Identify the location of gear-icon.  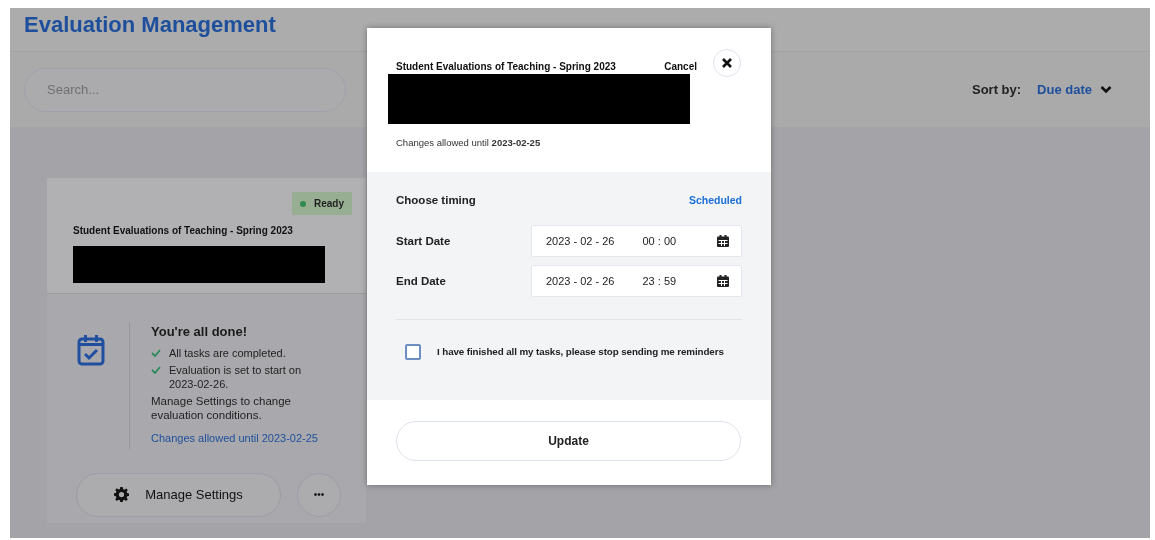
(122, 494).